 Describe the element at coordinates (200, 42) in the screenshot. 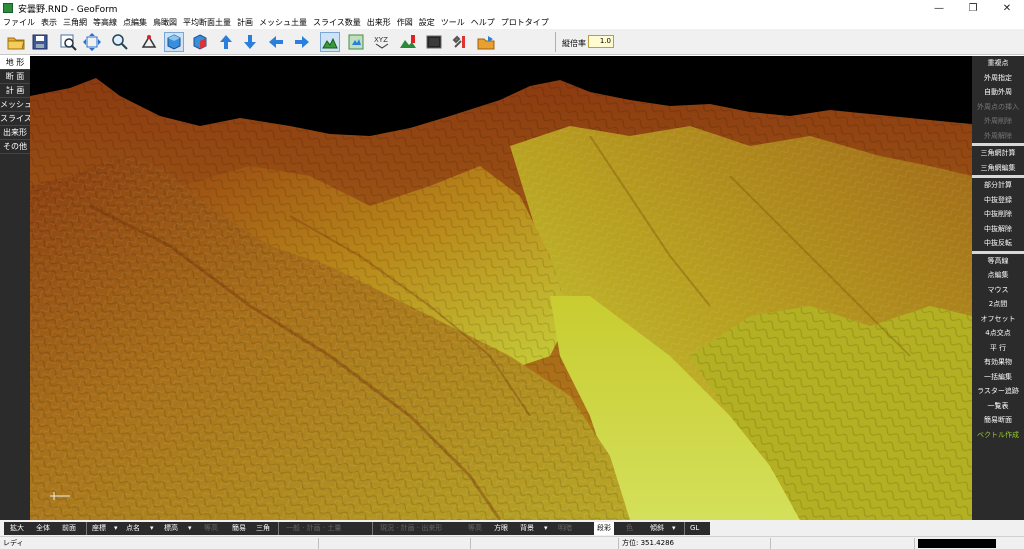

I see `cube-red-icon` at that location.